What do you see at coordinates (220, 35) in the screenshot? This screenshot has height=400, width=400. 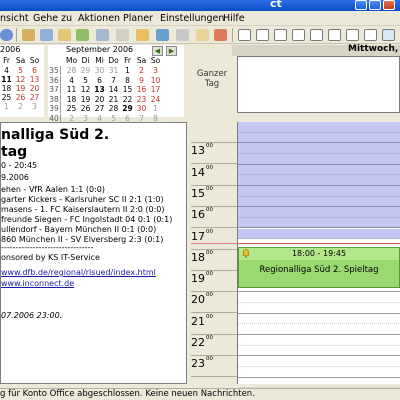 I see `alarm-icon` at bounding box center [220, 35].